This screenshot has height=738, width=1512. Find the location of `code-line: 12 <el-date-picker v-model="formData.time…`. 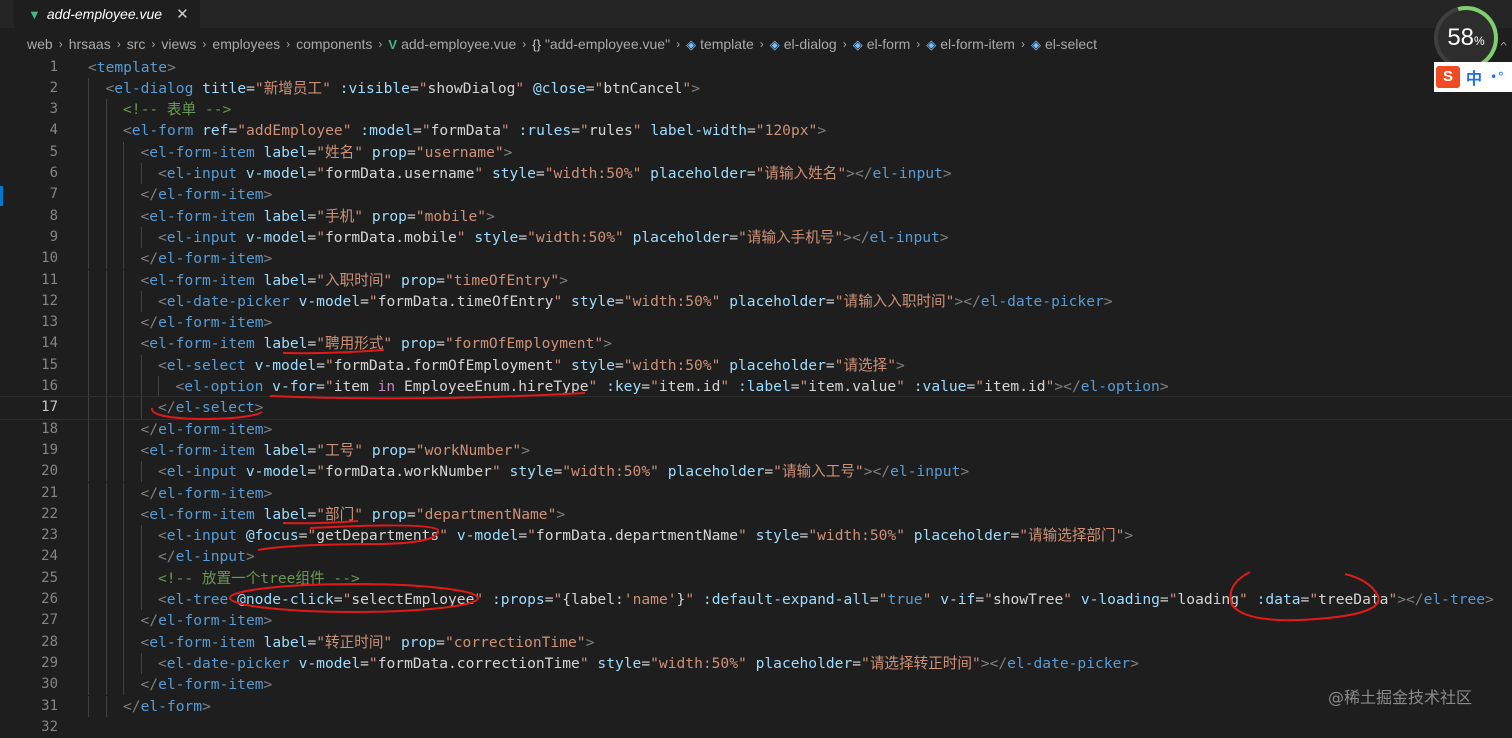

code-line: 12 <el-date-picker v-model="formData.time… is located at coordinates (756, 301).